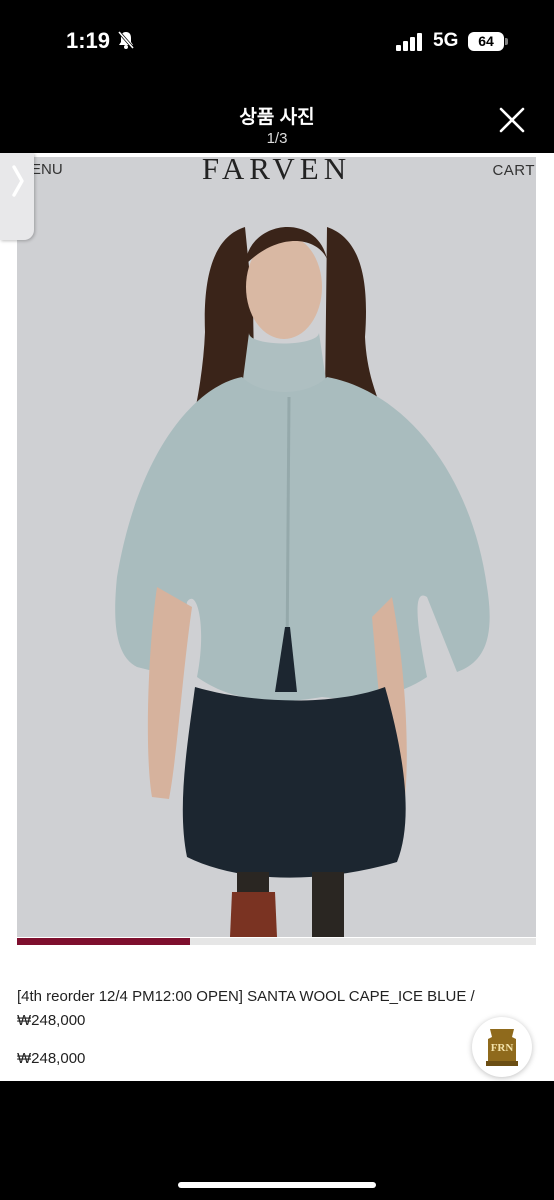  Describe the element at coordinates (276, 941) in the screenshot. I see `gallery-progress-track` at that location.